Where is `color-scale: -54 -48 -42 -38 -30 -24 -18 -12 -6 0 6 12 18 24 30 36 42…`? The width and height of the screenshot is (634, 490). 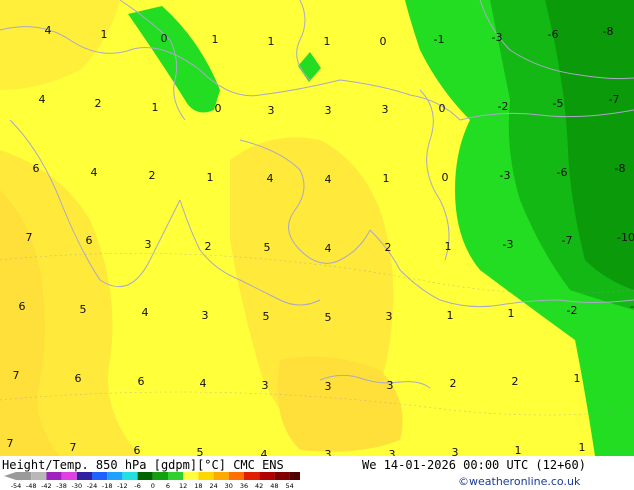 color-scale: -54 -48 -42 -38 -30 -24 -18 -12 -6 0 6 12 18 24 30 36 42… is located at coordinates (152, 481).